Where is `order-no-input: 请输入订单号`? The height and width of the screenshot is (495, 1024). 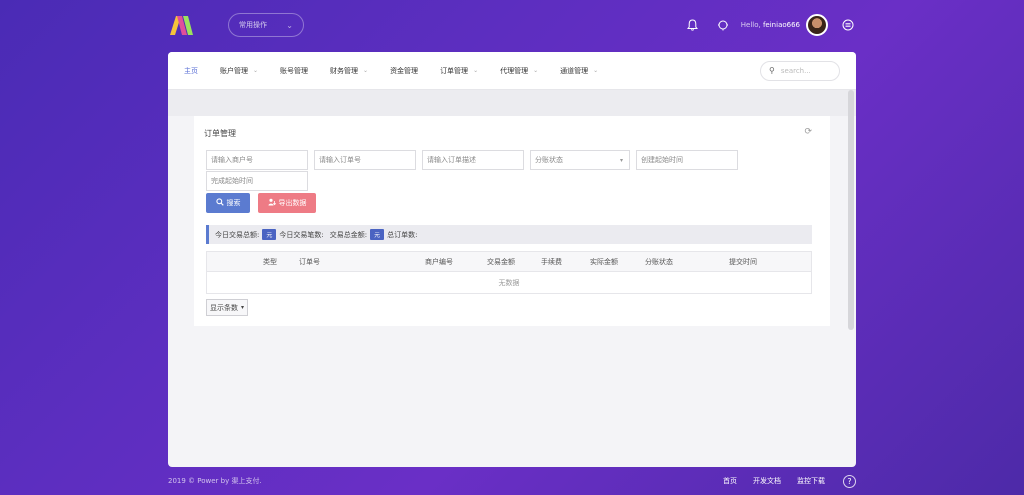
order-no-input: 请输入订单号 is located at coordinates (365, 160).